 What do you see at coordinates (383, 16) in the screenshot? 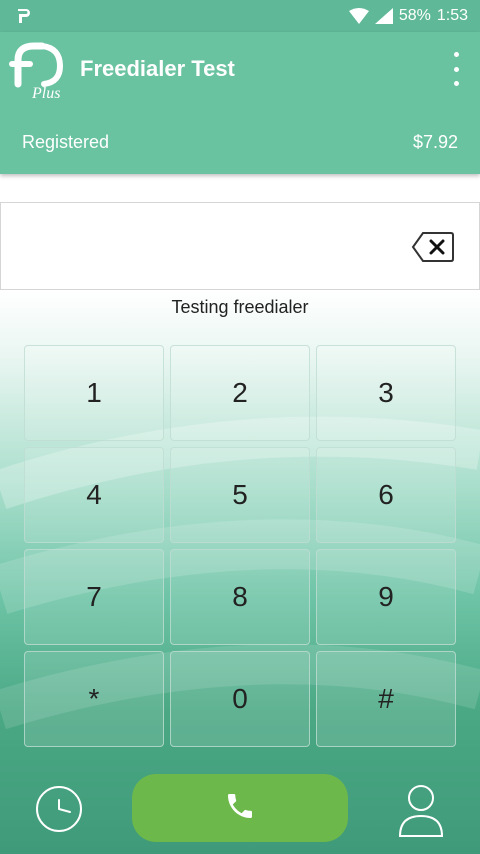
I see `signal-icon` at bounding box center [383, 16].